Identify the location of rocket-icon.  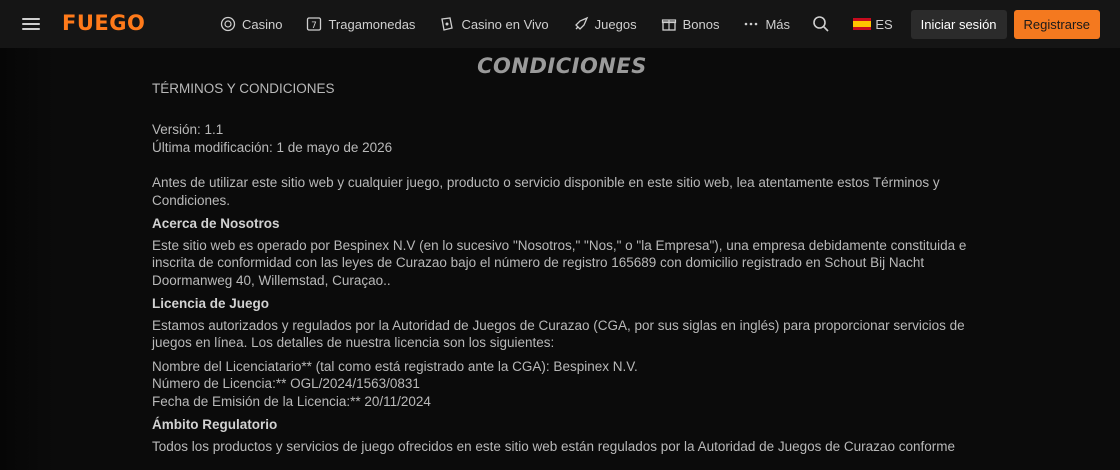
(581, 23).